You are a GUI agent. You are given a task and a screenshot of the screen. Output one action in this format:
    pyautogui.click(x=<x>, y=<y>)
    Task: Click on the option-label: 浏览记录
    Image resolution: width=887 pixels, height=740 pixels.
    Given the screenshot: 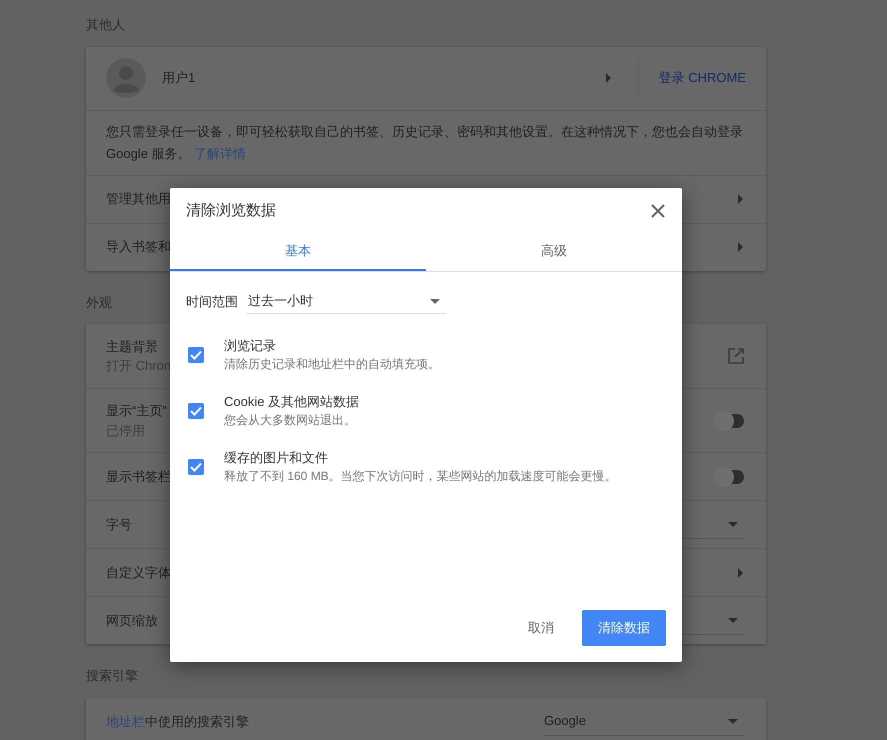 What is the action you would take?
    pyautogui.click(x=250, y=345)
    